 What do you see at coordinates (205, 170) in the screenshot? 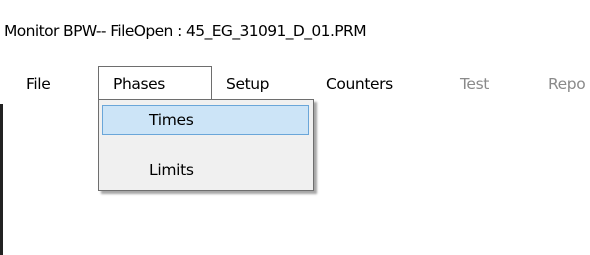
I see `menu-item-limits: Limits` at bounding box center [205, 170].